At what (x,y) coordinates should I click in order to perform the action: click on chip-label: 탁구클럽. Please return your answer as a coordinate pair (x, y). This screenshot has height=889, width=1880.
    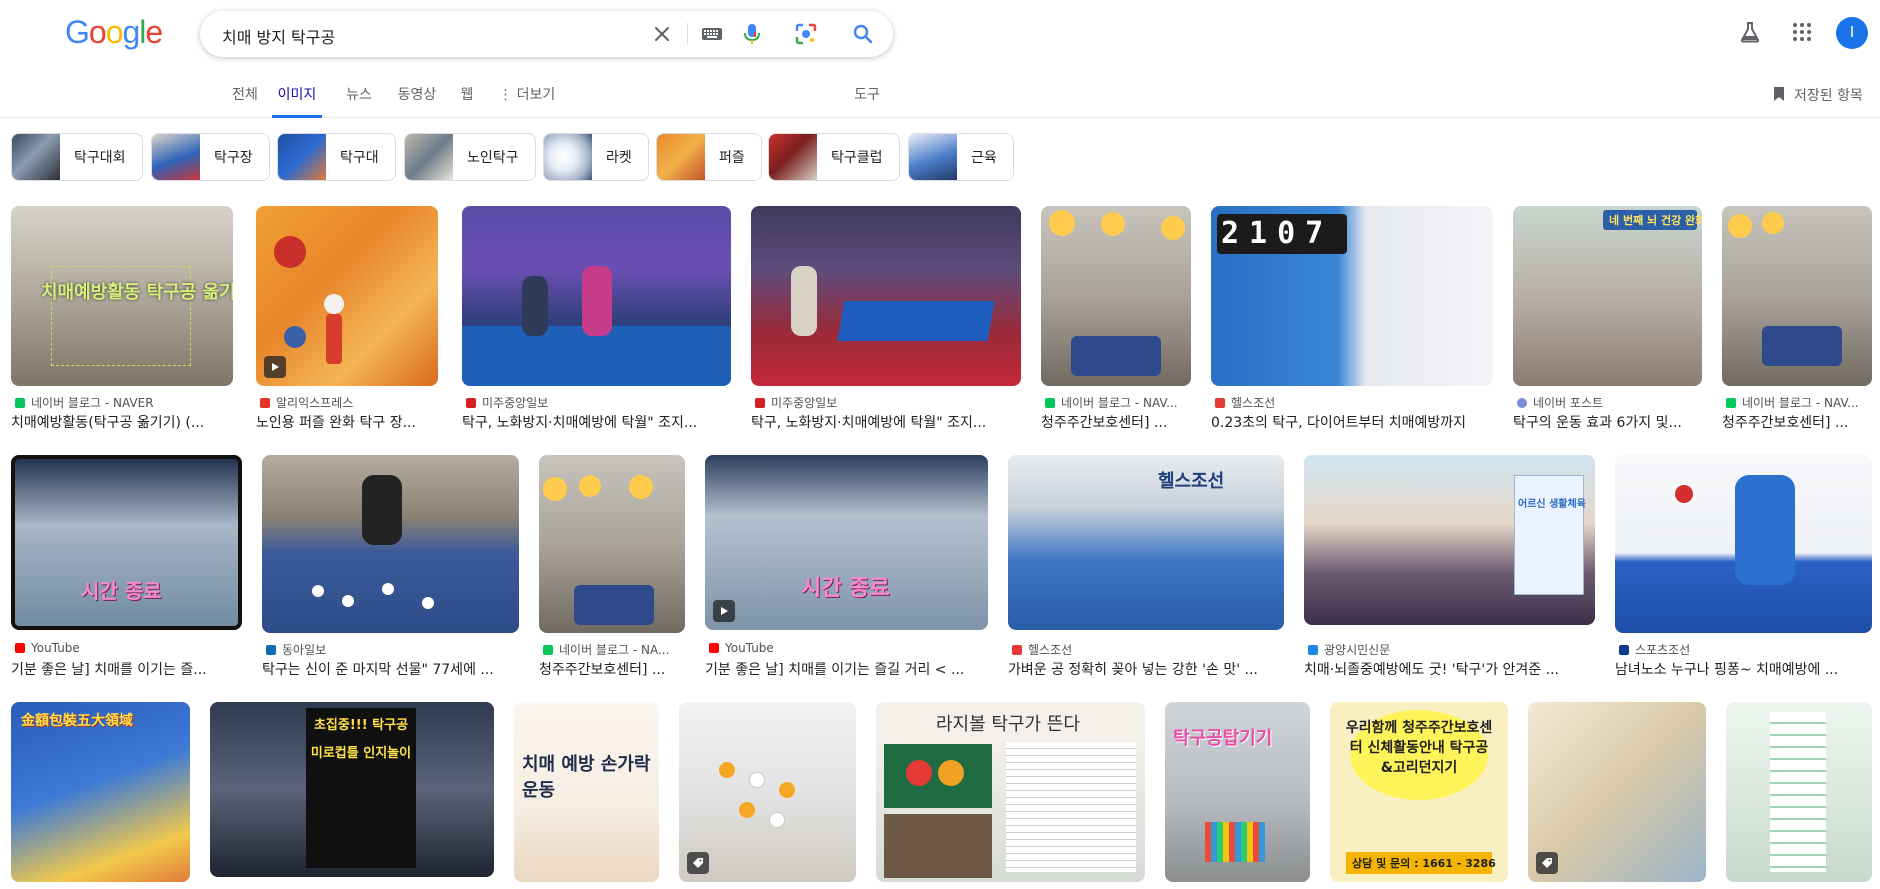
    Looking at the image, I should click on (857, 158).